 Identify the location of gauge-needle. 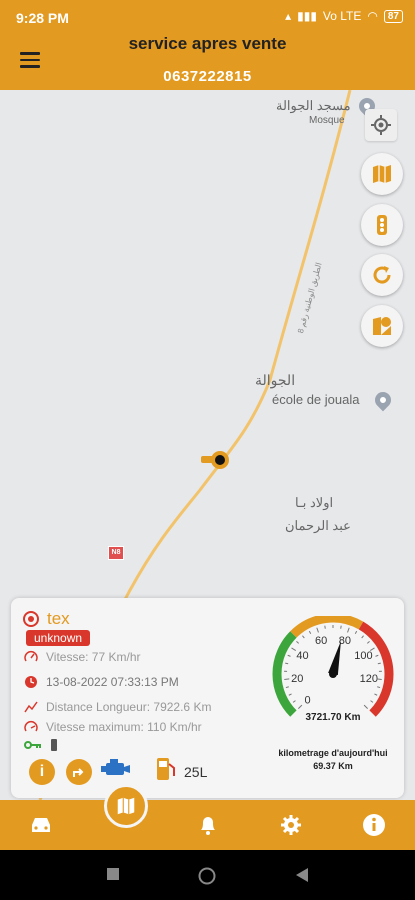
(334, 658).